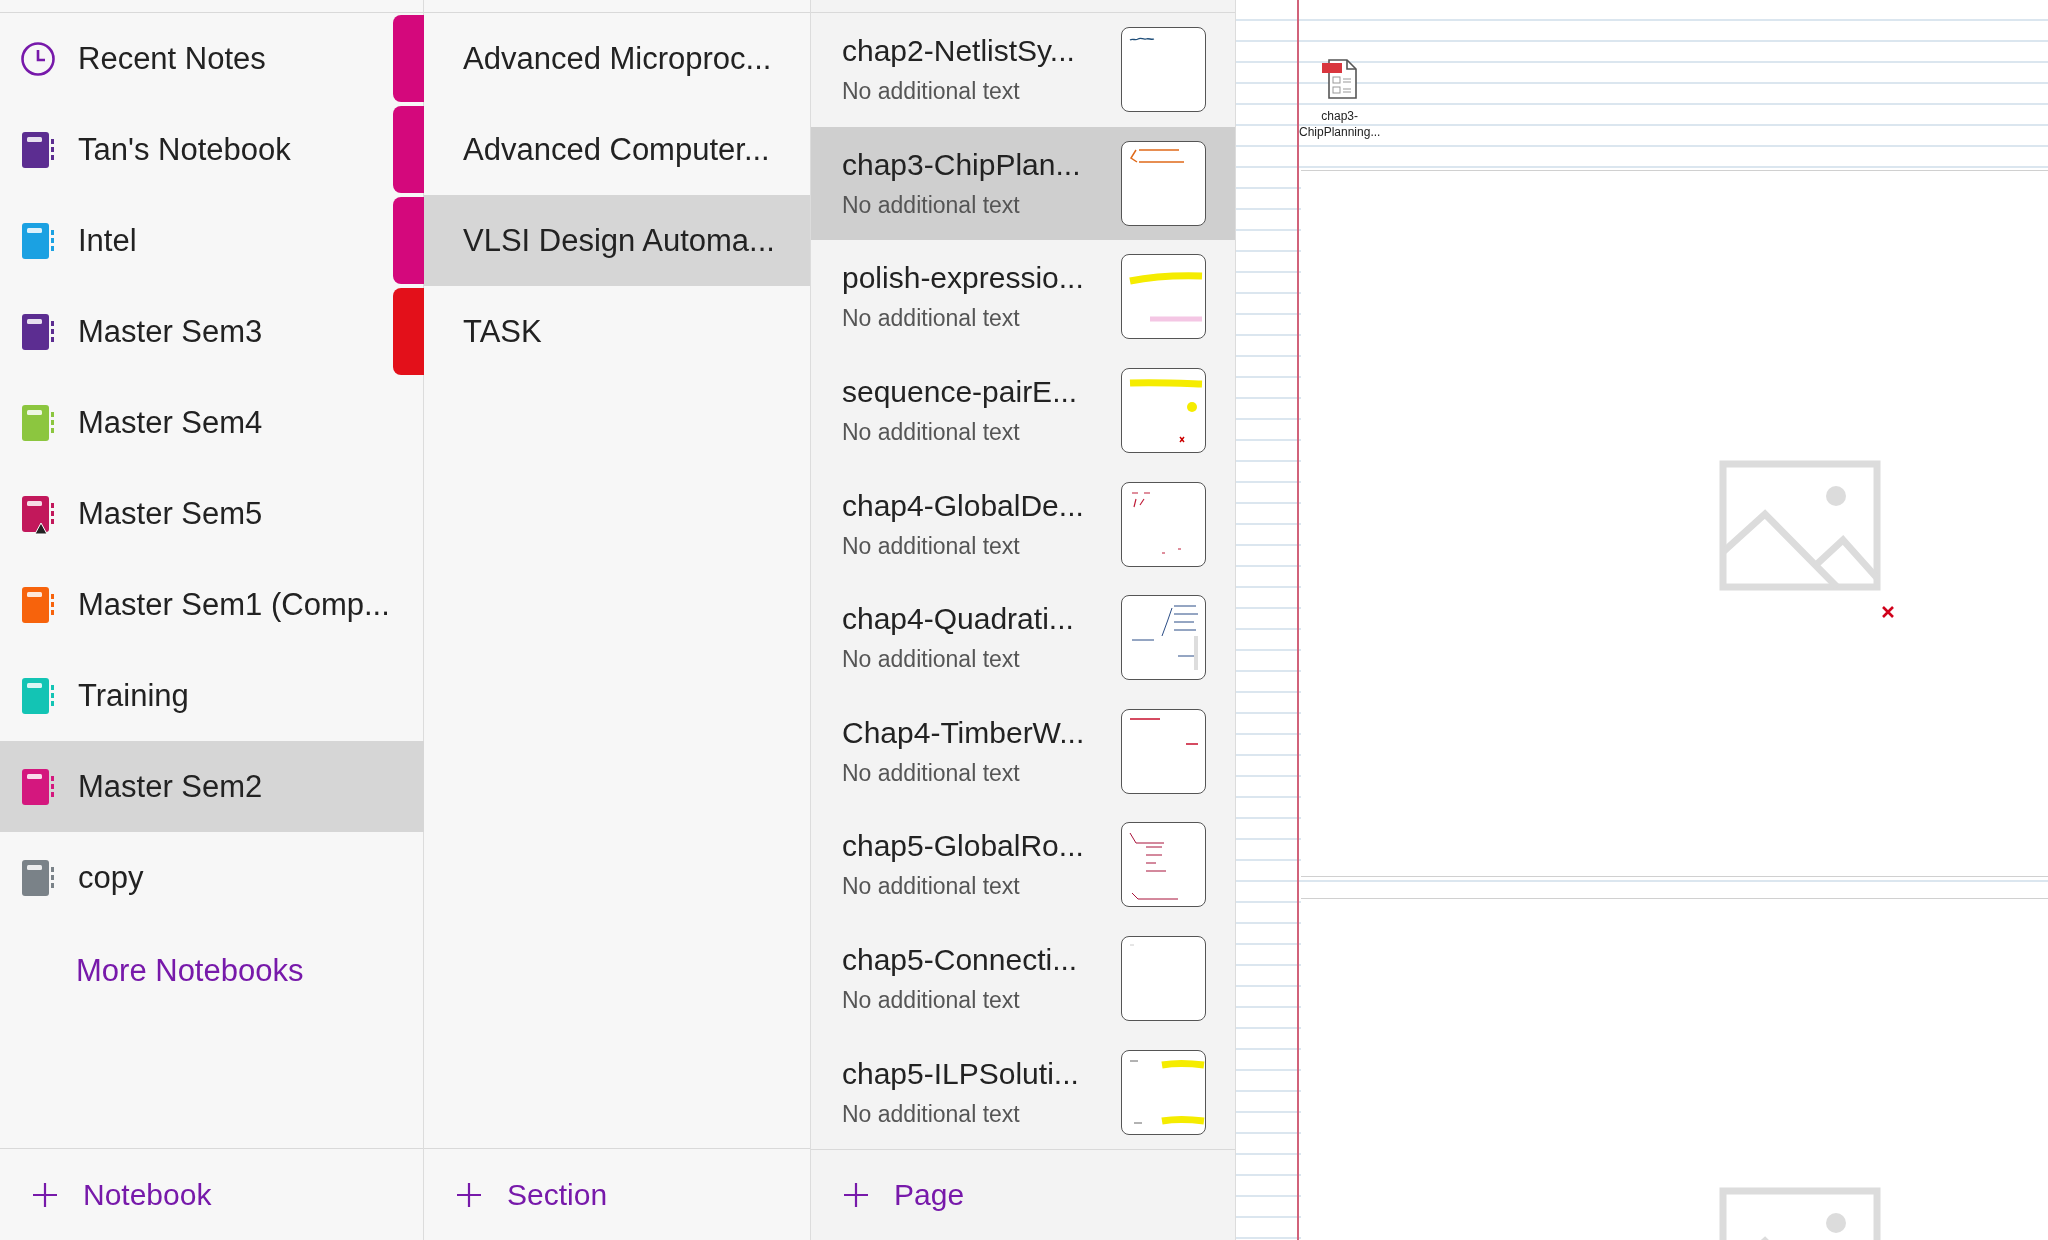 The width and height of the screenshot is (2048, 1240). I want to click on add-notebook-button: Notebook, so click(121, 1194).